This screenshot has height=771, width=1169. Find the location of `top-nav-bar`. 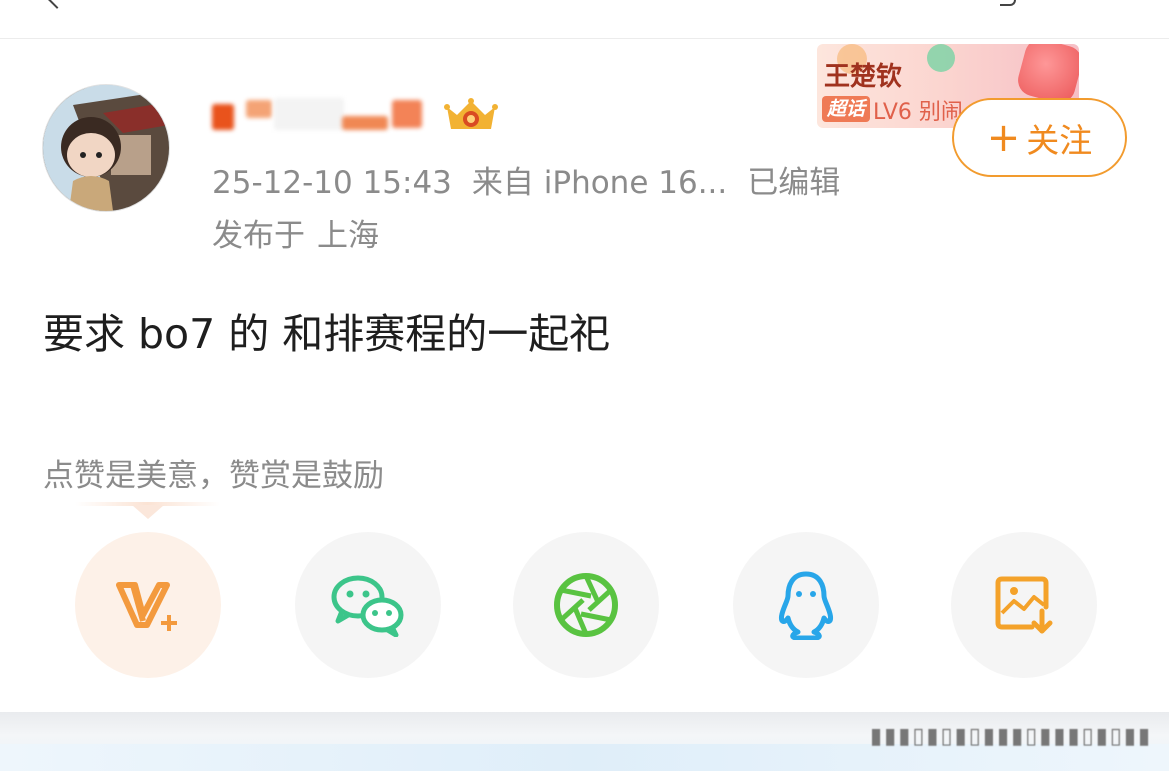

top-nav-bar is located at coordinates (584, 19).